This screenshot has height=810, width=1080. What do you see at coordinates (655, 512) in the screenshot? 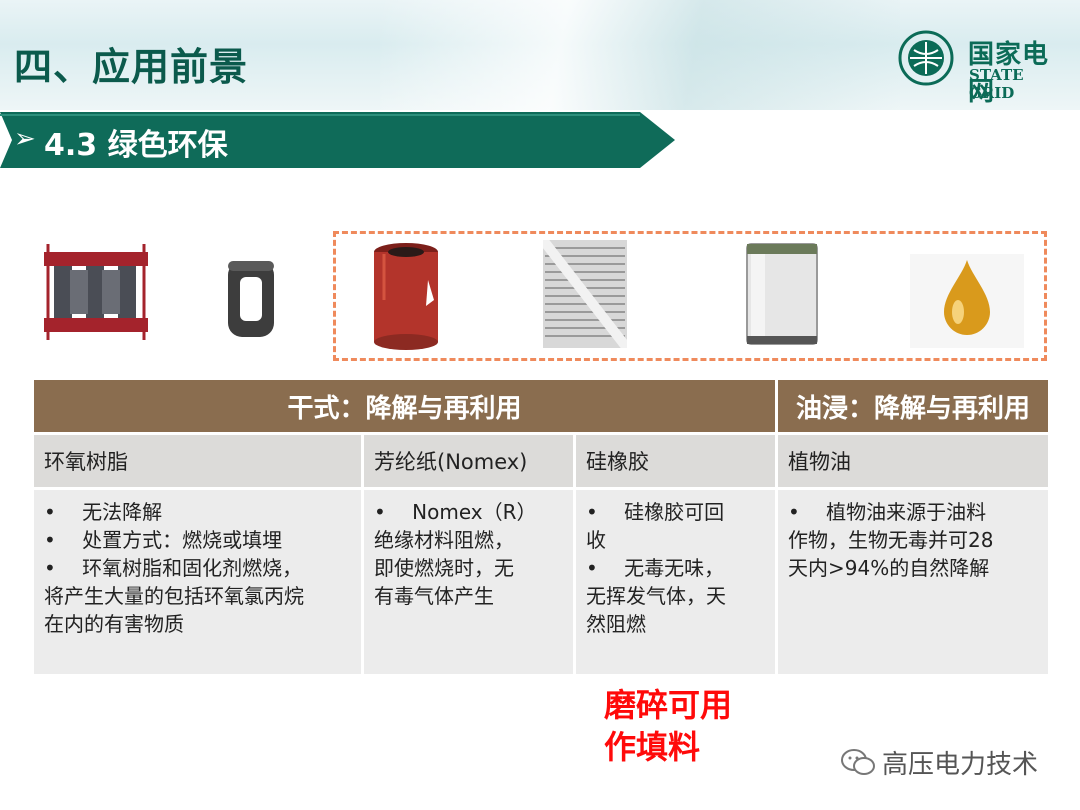
I see `silicone-line: • 硅橡胶可回` at bounding box center [655, 512].